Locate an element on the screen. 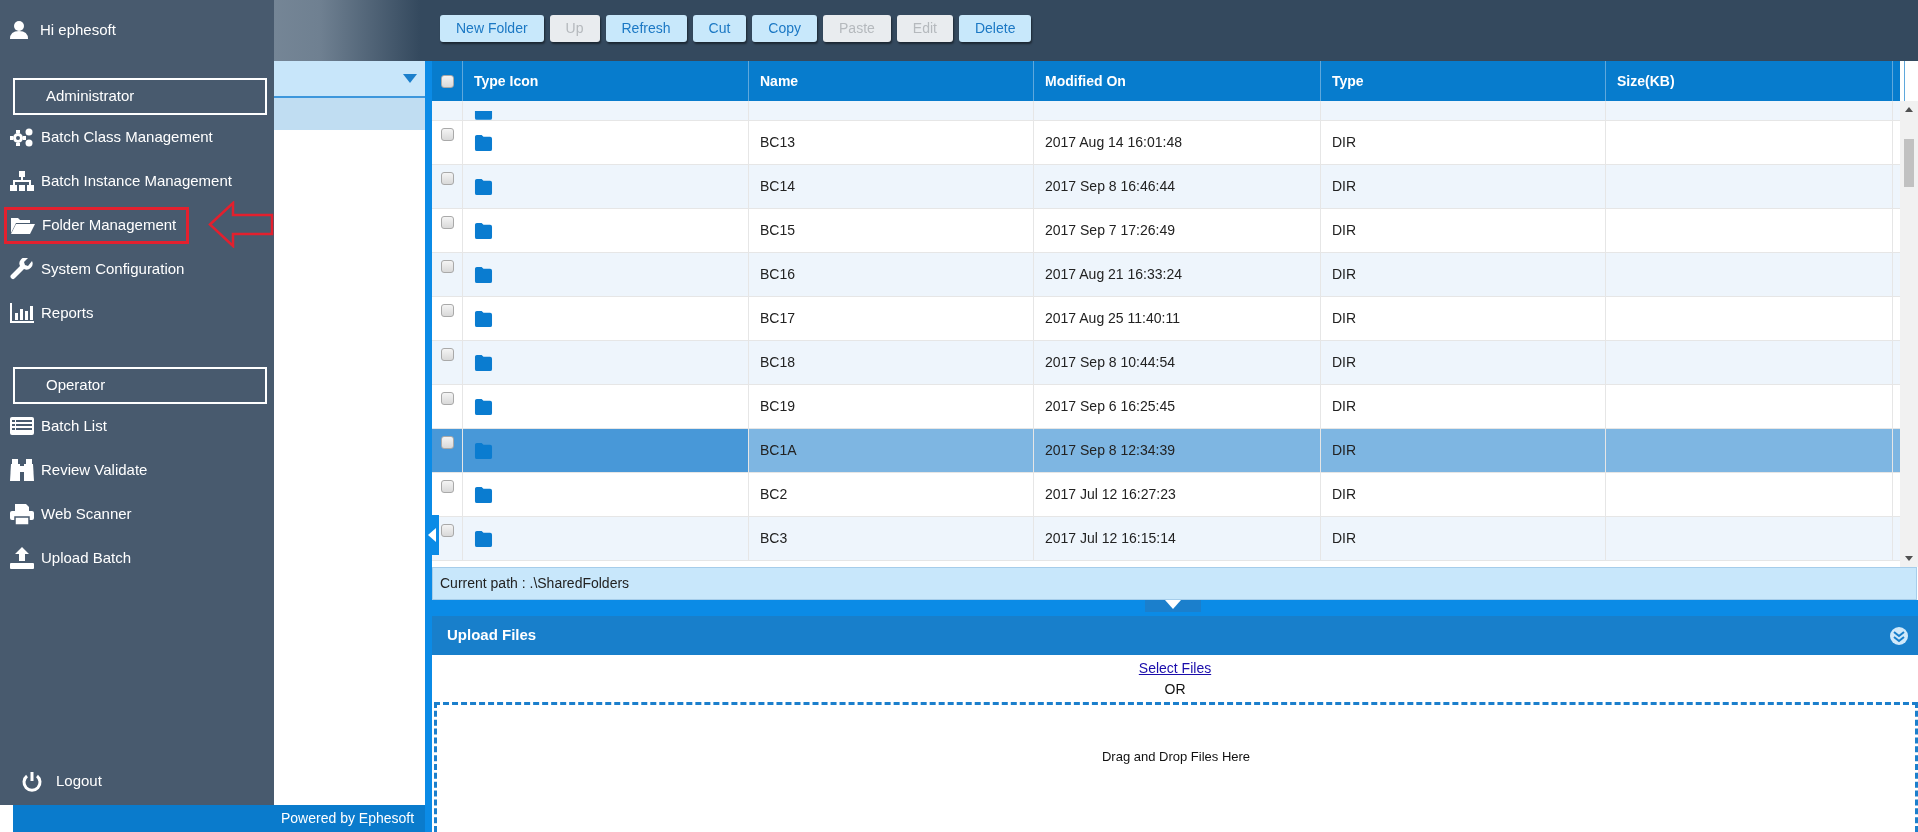 The height and width of the screenshot is (832, 1918). name-cell-text: BC14 is located at coordinates (778, 186).